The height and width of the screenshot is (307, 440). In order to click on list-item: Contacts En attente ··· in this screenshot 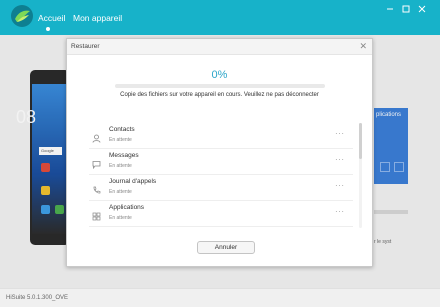, I will do `click(221, 136)`.